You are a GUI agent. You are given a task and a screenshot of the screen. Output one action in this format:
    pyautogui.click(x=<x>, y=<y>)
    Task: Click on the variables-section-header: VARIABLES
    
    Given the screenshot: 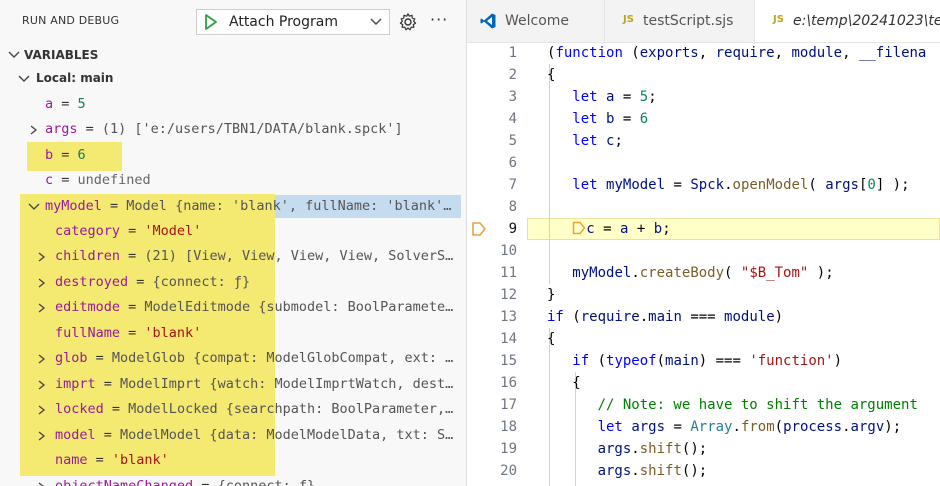 What is the action you would take?
    pyautogui.click(x=233, y=55)
    